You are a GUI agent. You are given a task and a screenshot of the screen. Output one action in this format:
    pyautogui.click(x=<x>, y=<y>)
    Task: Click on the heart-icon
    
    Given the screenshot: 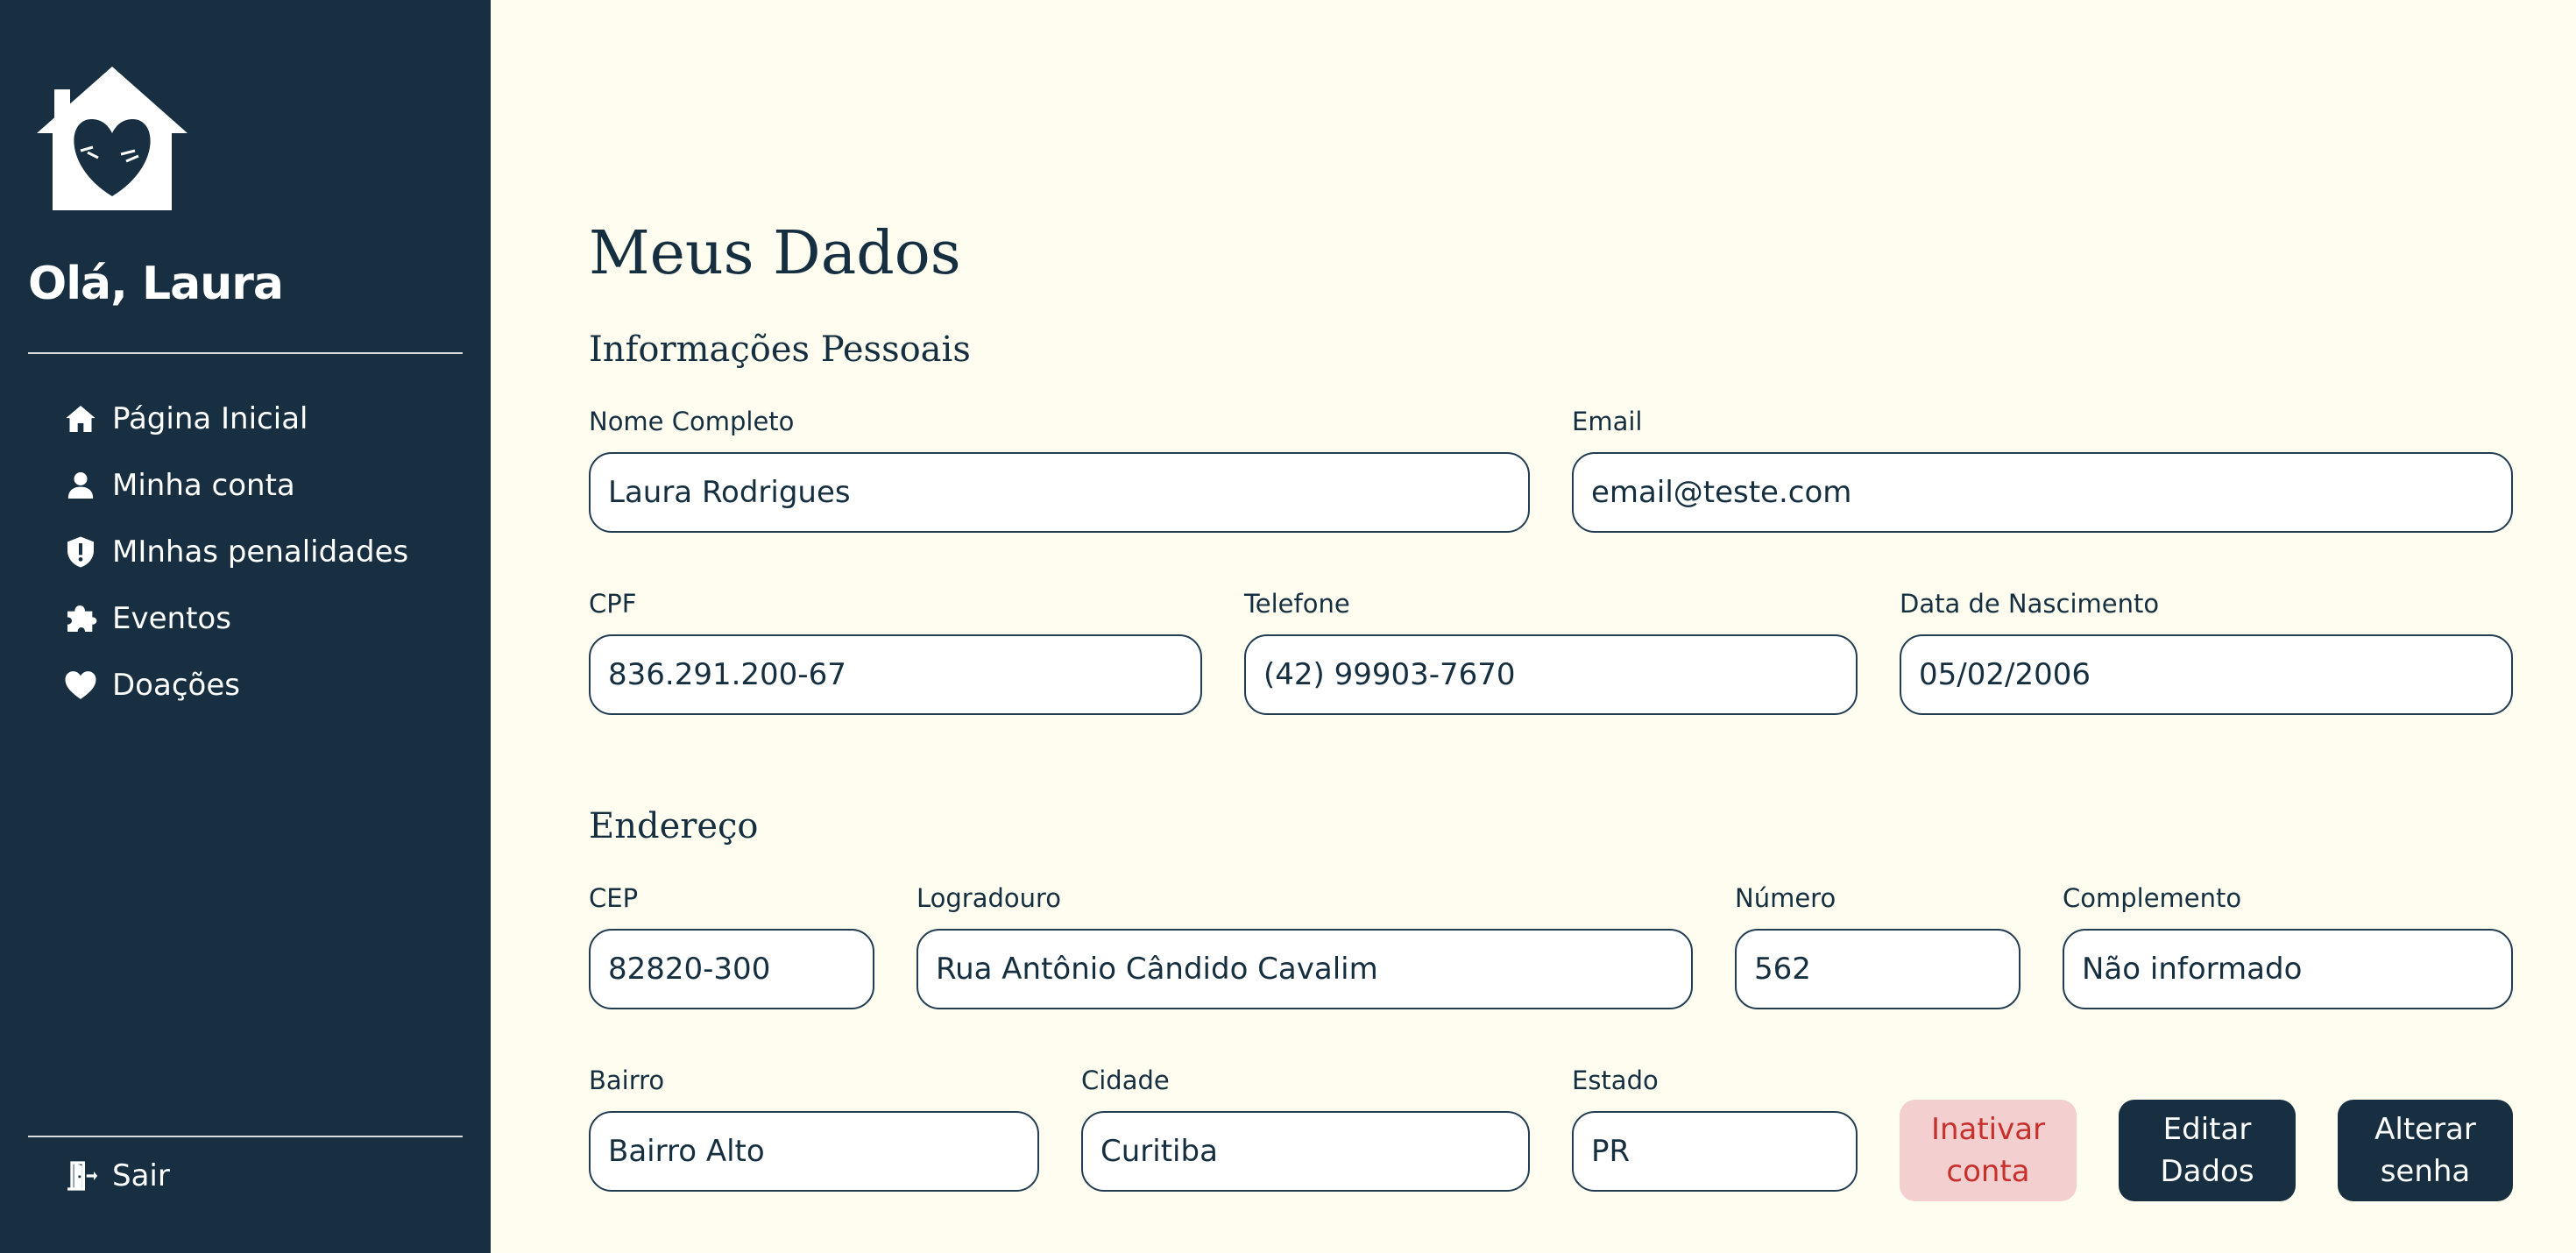 What is the action you would take?
    pyautogui.click(x=80, y=685)
    